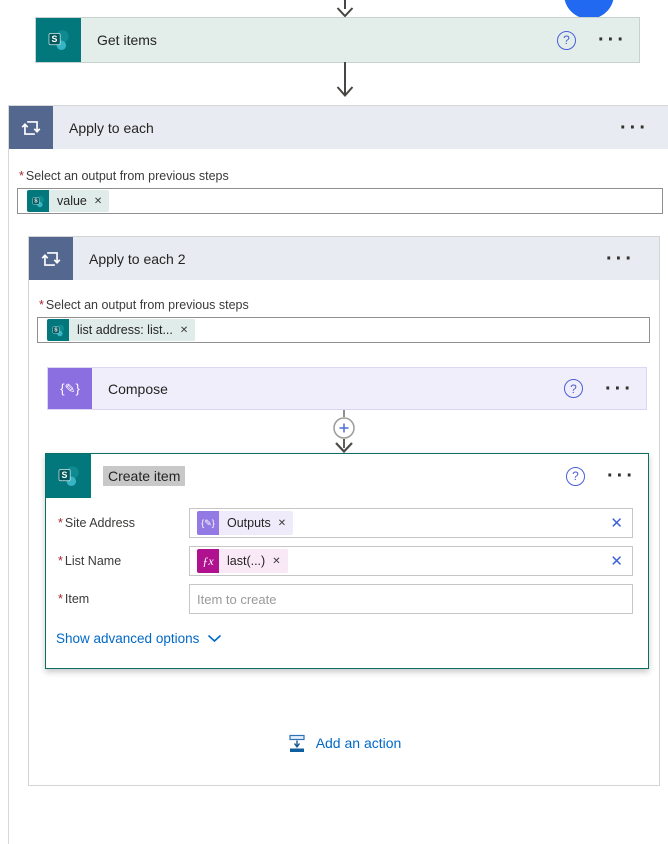 This screenshot has height=844, width=668. What do you see at coordinates (344, 258) in the screenshot?
I see `scope-header-apply-to-each-2: Apply to each 2 ···` at bounding box center [344, 258].